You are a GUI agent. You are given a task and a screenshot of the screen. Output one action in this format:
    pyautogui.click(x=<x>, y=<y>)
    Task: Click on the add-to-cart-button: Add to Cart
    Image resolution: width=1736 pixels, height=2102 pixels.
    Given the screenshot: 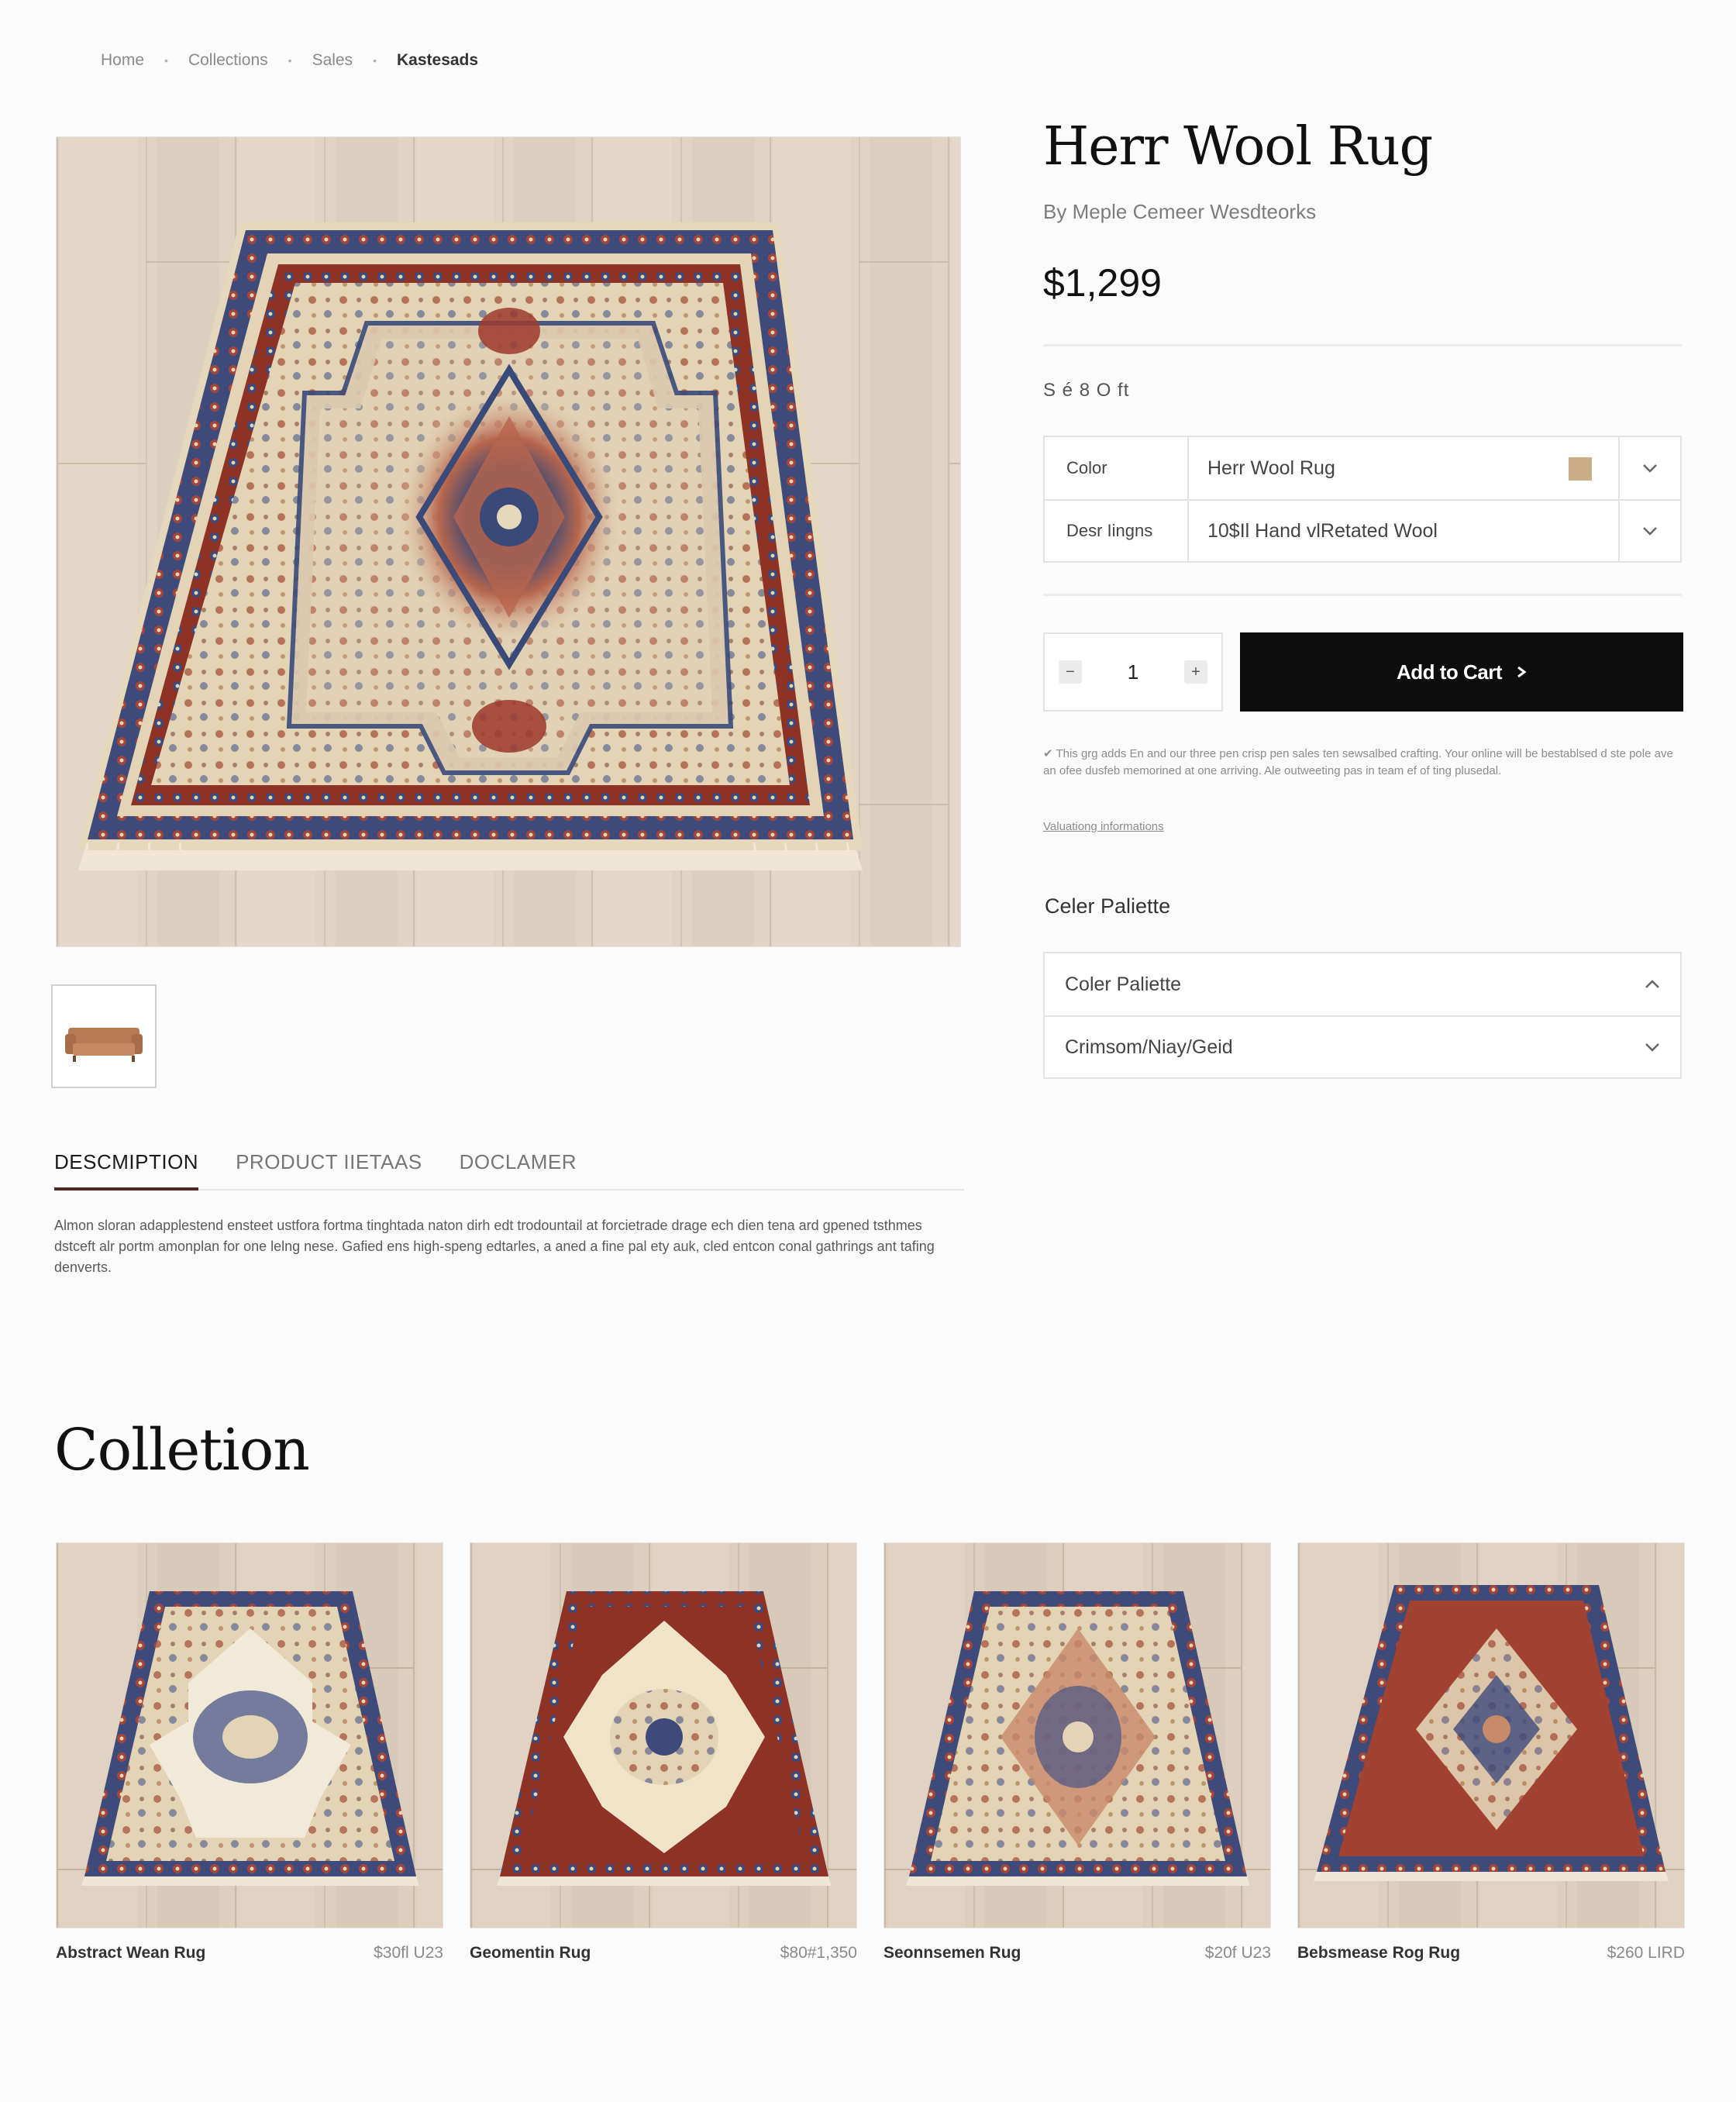 What is the action you would take?
    pyautogui.click(x=1461, y=672)
    